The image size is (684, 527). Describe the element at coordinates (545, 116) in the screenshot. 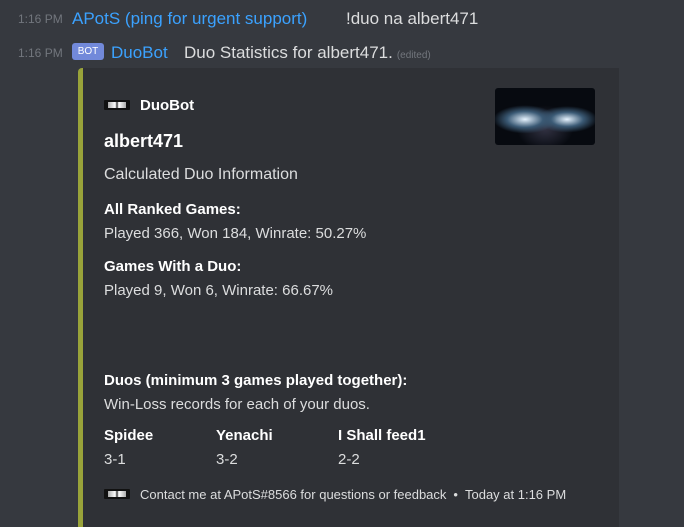

I see `embed-thumbnail` at that location.